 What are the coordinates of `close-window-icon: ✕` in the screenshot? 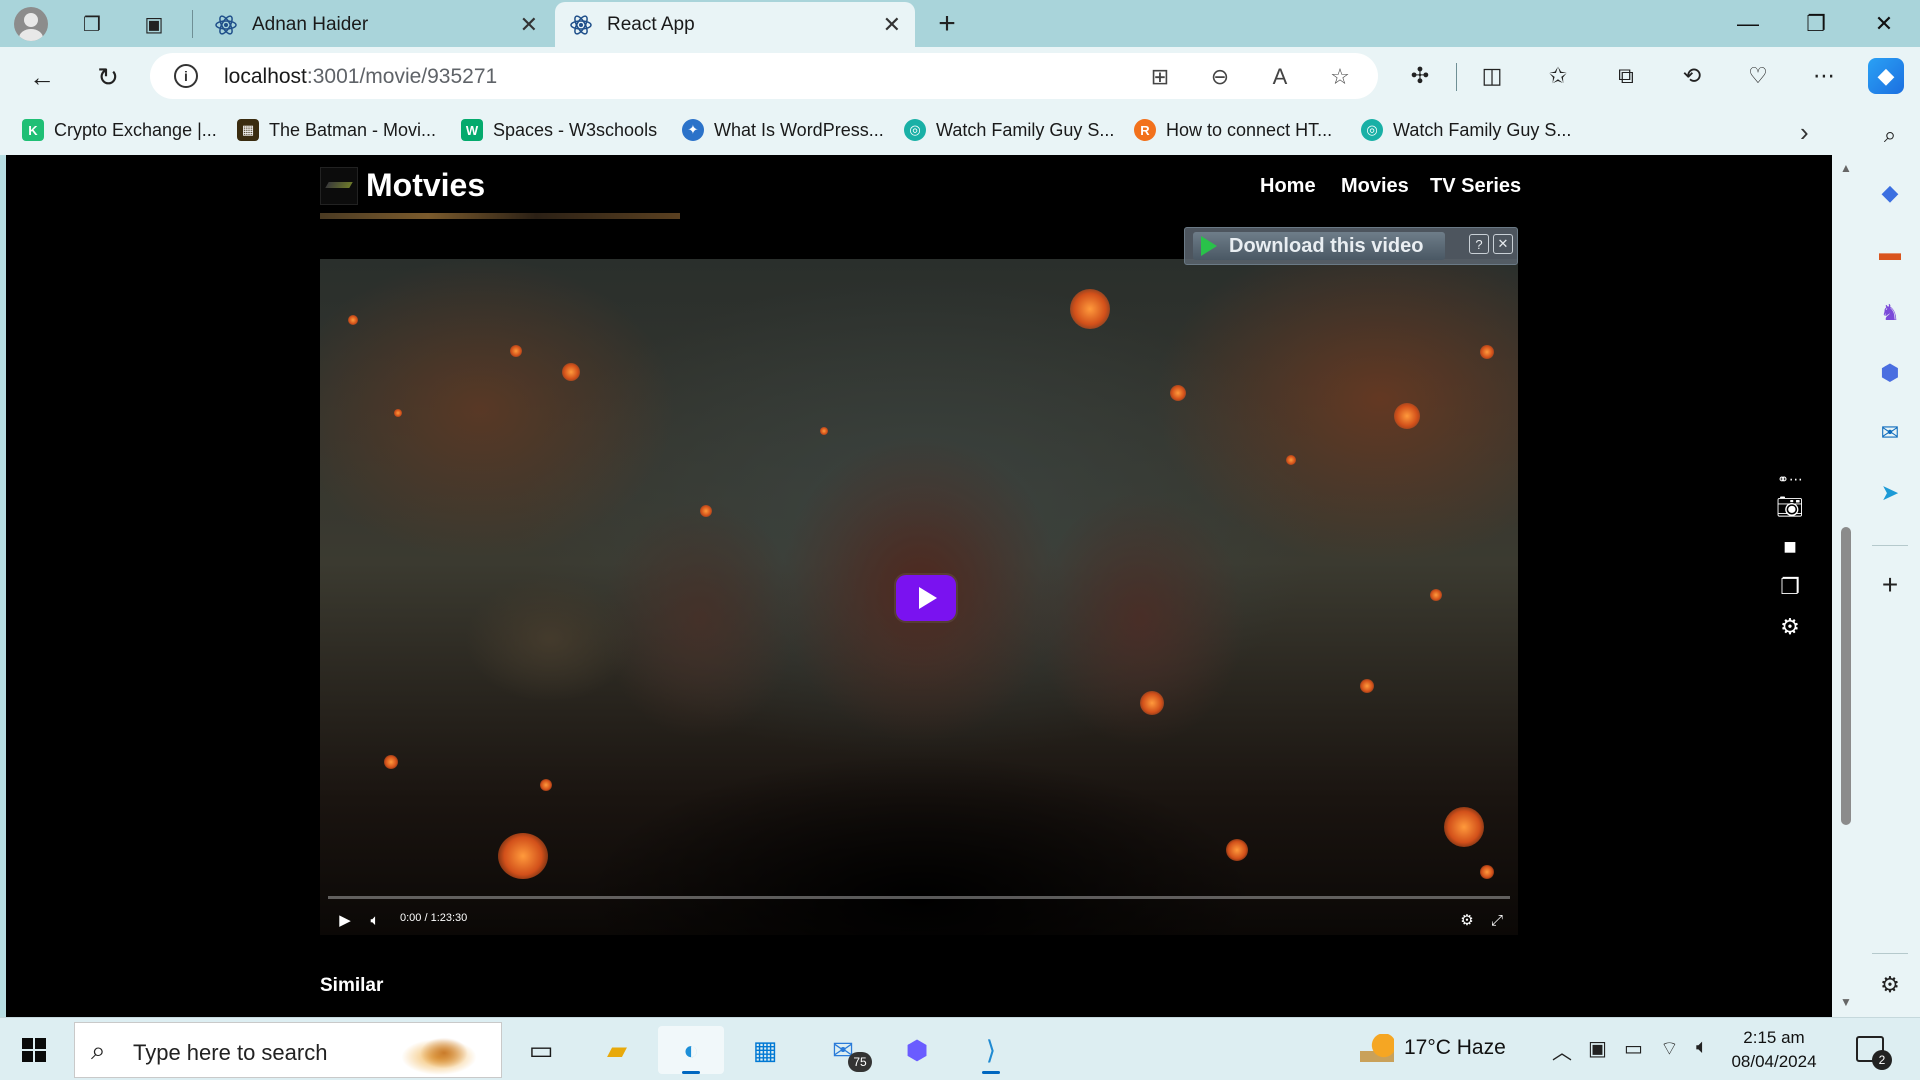 It's located at (1884, 23).